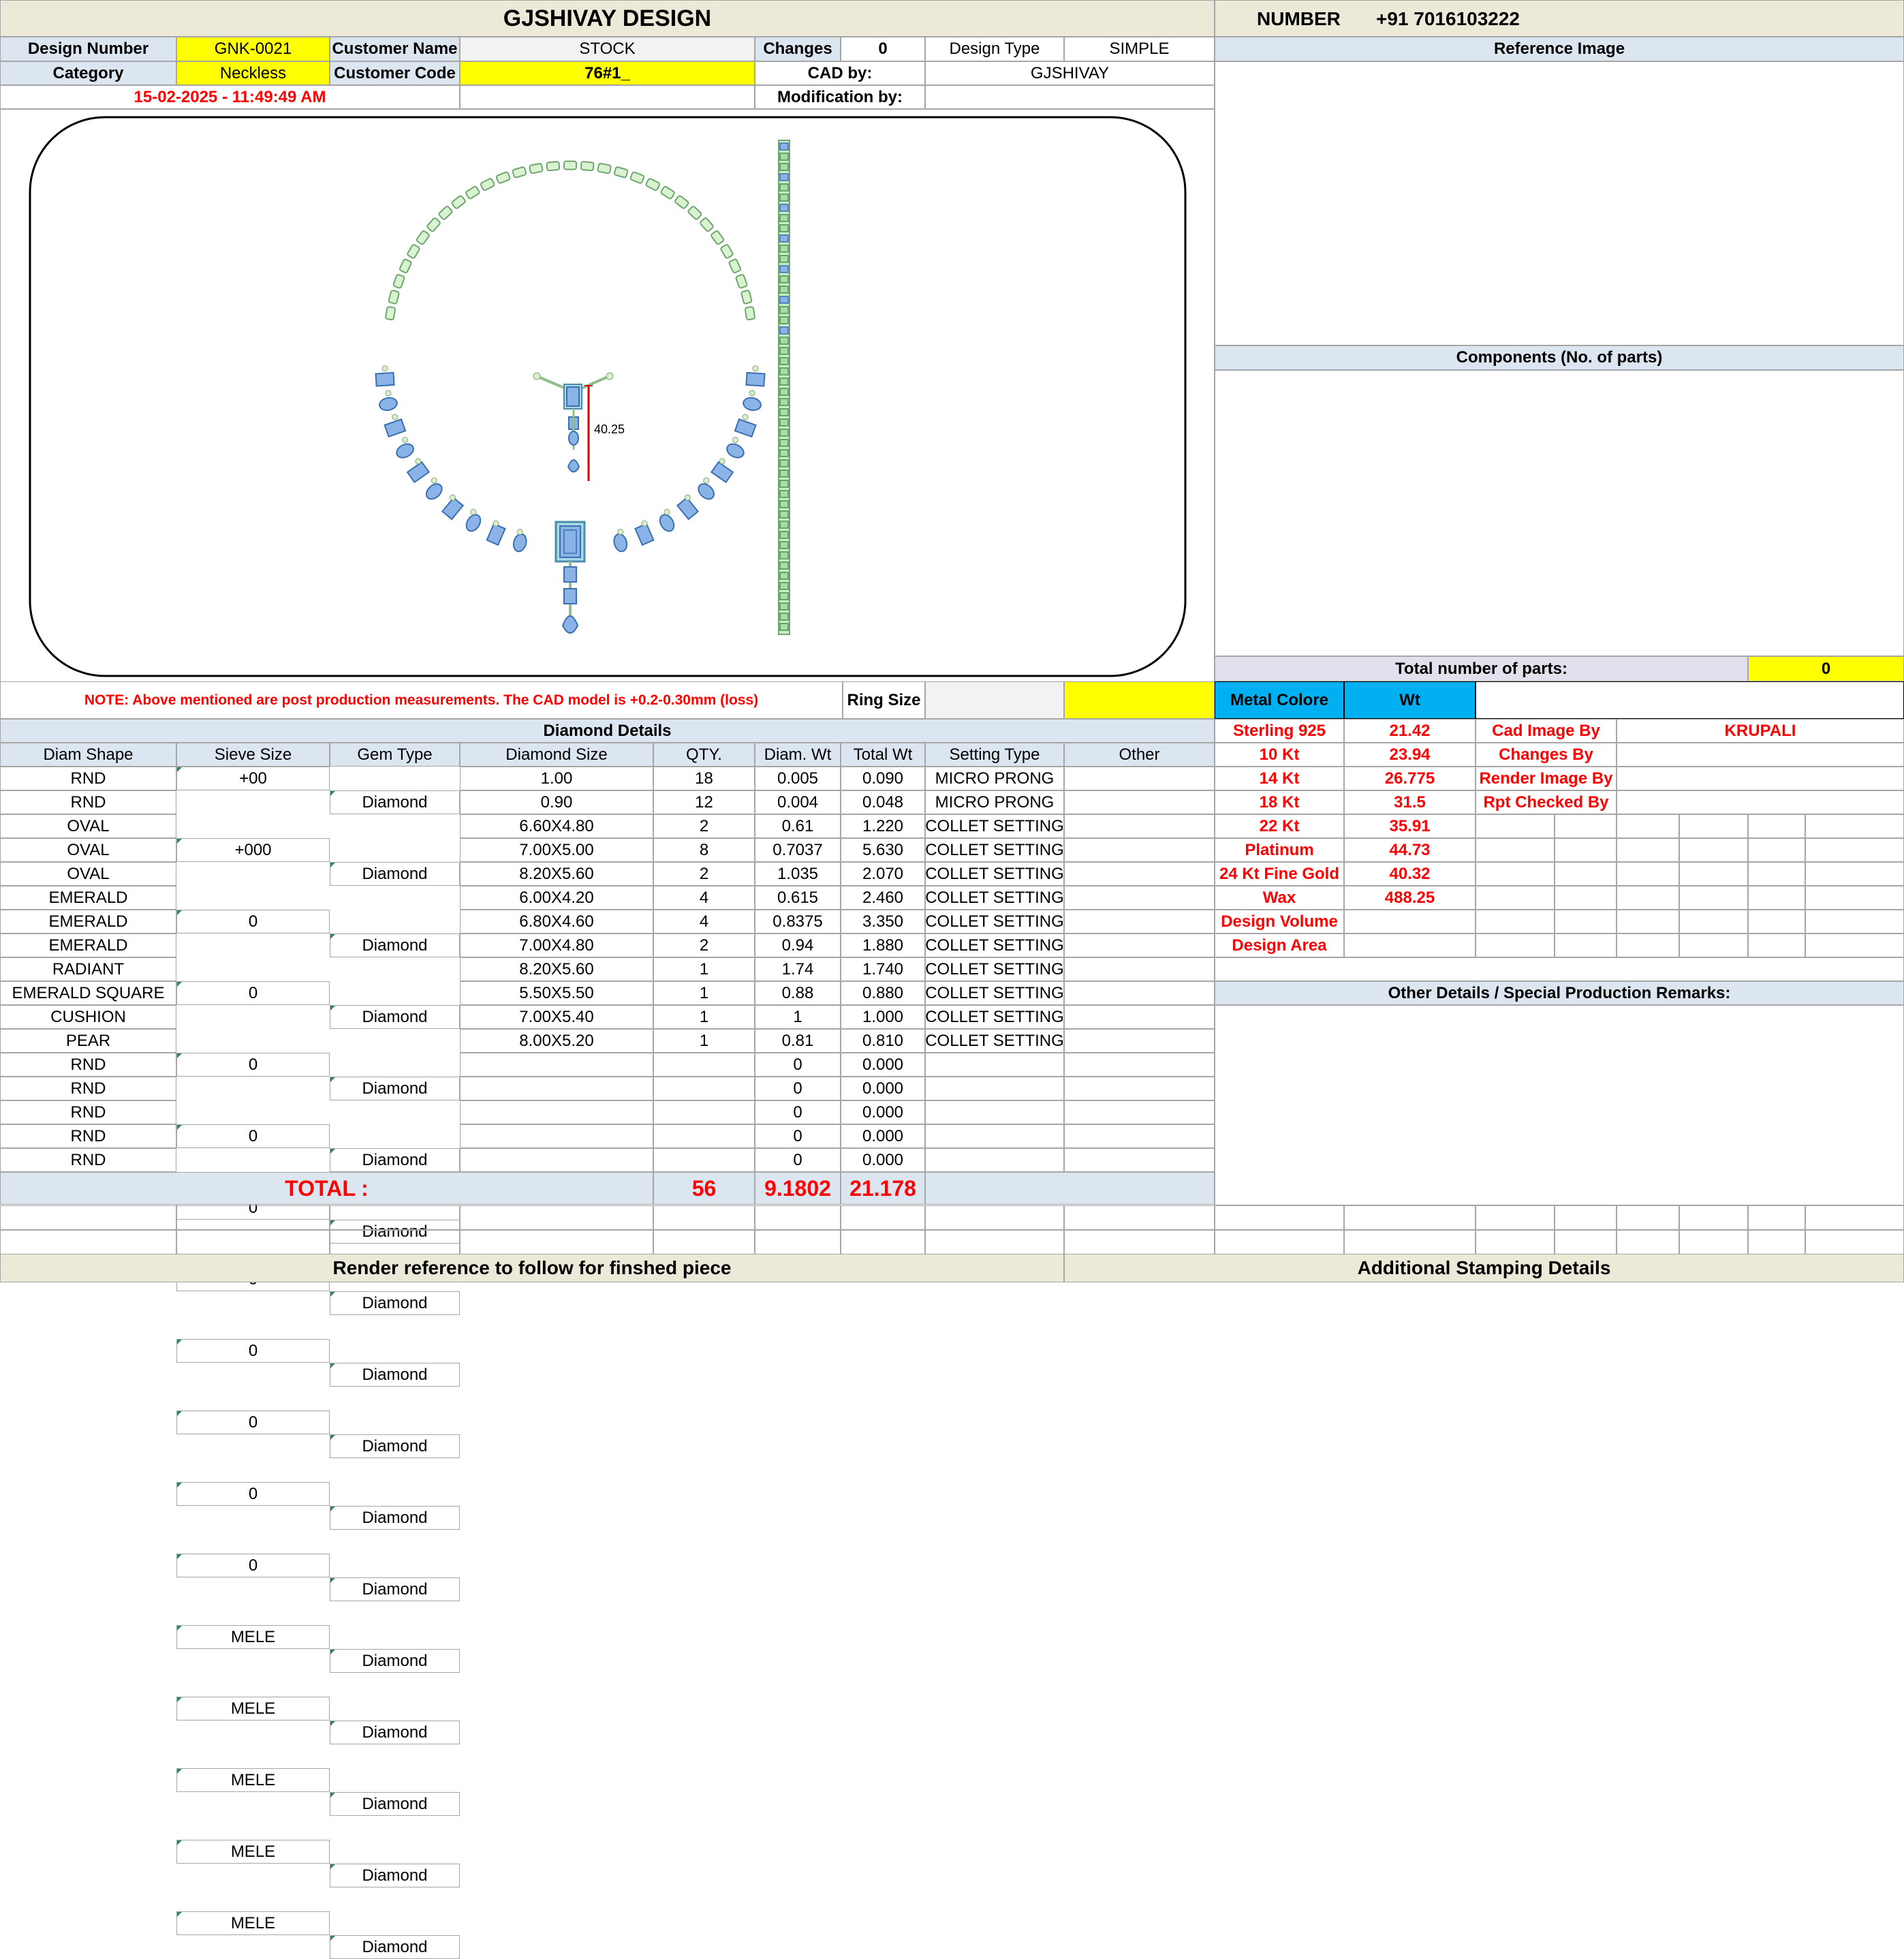  Describe the element at coordinates (556, 1041) in the screenshot. I see `cell-diamond-size: 8.00X5.20` at that location.